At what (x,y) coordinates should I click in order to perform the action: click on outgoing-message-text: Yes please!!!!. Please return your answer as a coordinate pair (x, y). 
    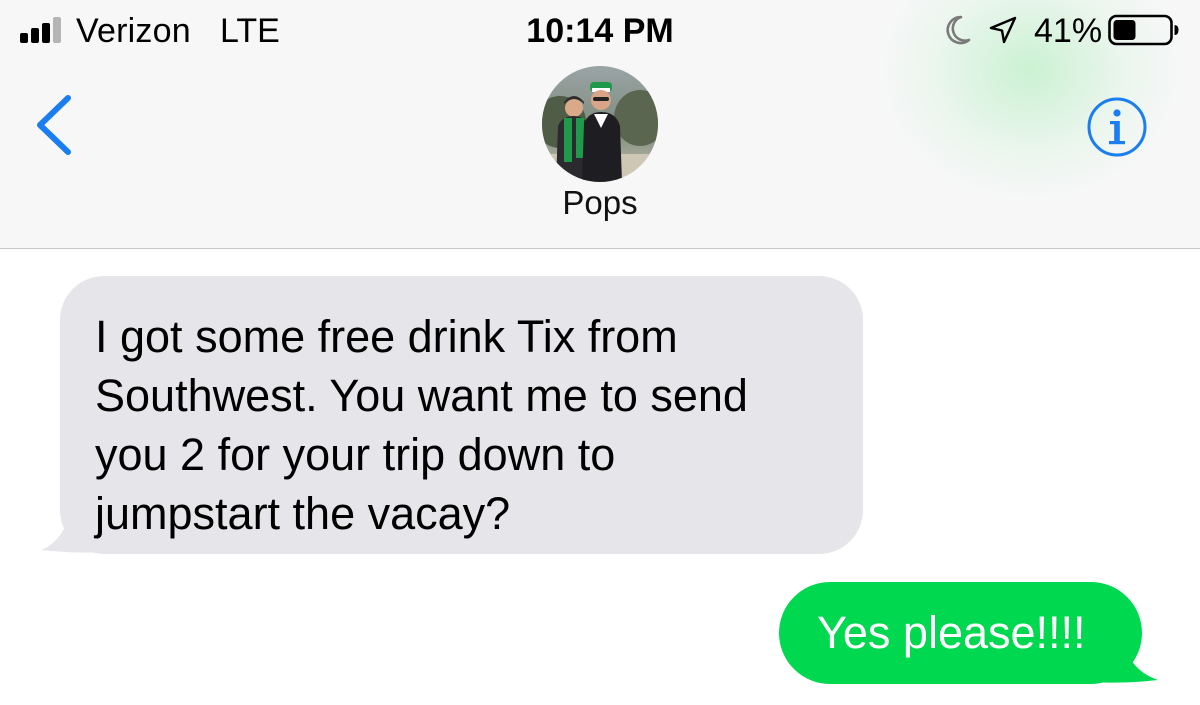
    Looking at the image, I should click on (951, 632).